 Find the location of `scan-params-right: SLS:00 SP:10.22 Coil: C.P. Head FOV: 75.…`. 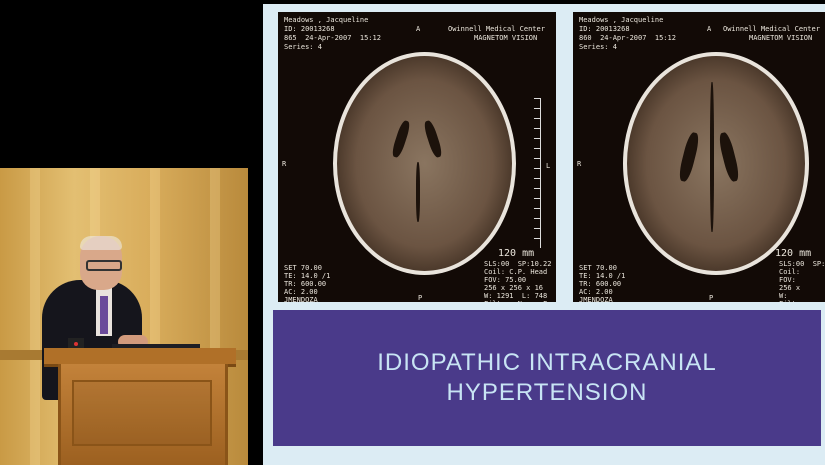

scan-params-right: SLS:00 SP:10.22 Coil: C.P. Head FOV: 75.… is located at coordinates (520, 281).